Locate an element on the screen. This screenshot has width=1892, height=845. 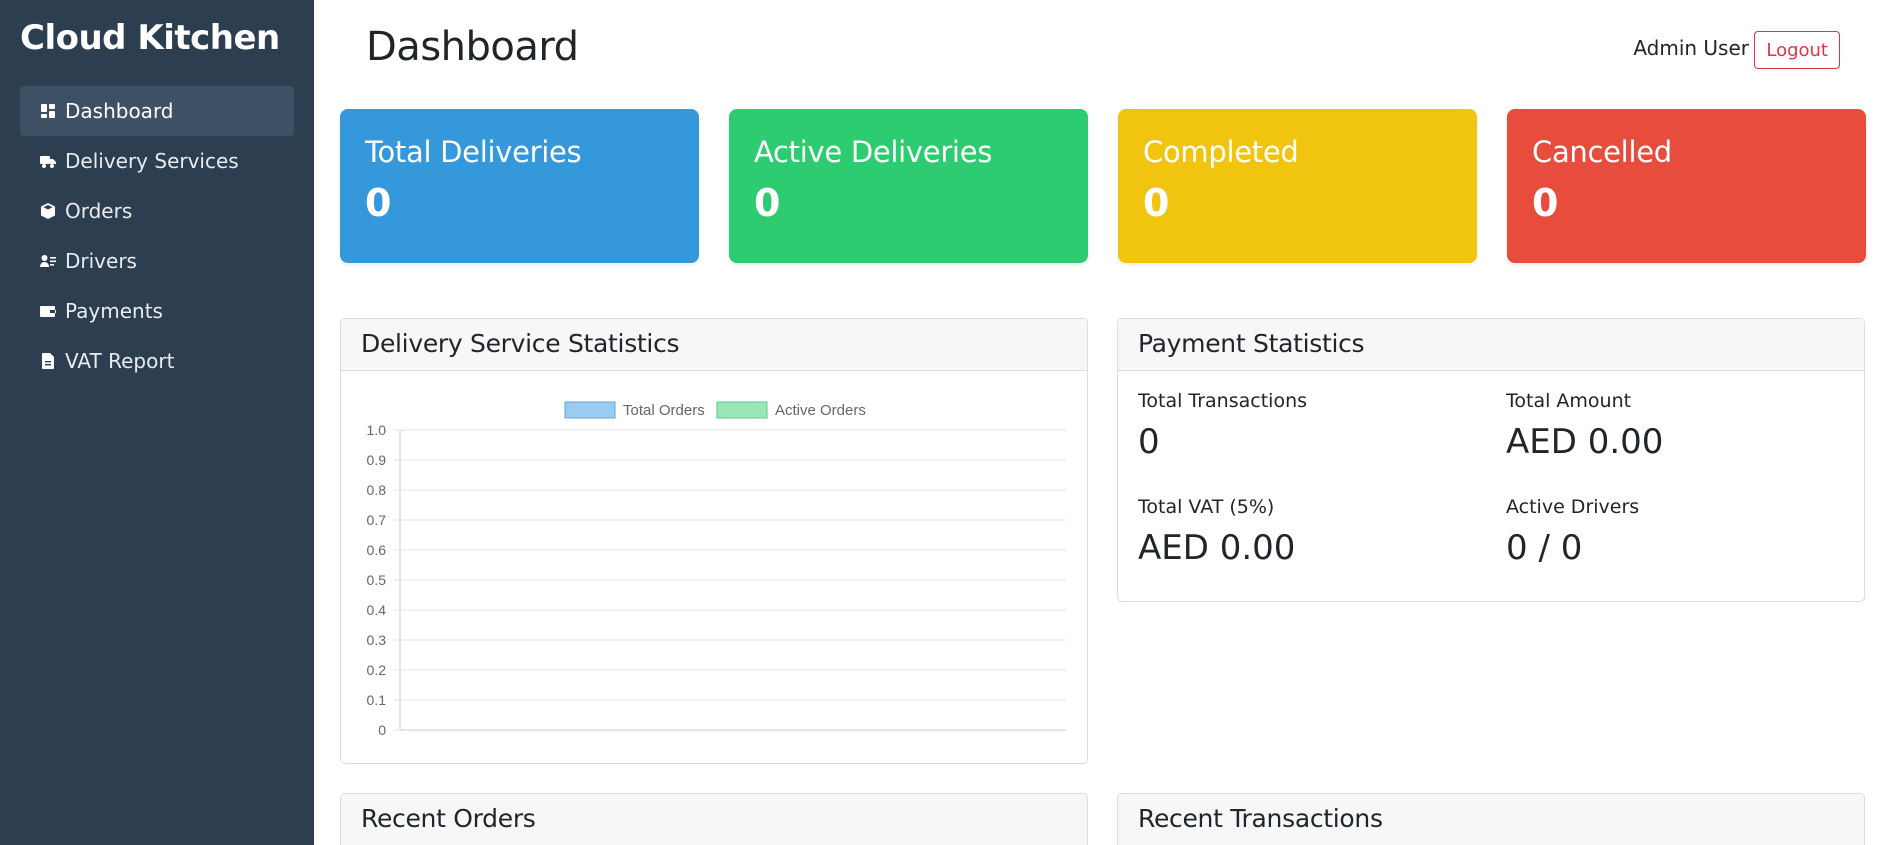
sidebar-item-dashboard: Dashboard is located at coordinates (157, 111).